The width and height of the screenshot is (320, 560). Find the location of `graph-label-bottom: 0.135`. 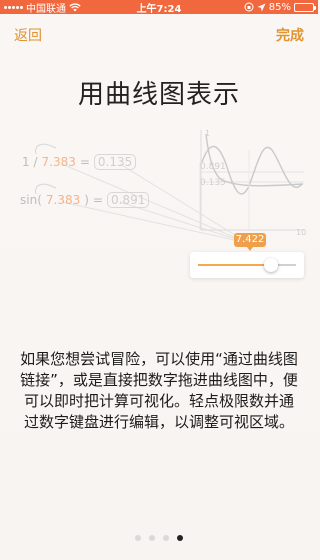

graph-label-bottom: 0.135 is located at coordinates (213, 183).